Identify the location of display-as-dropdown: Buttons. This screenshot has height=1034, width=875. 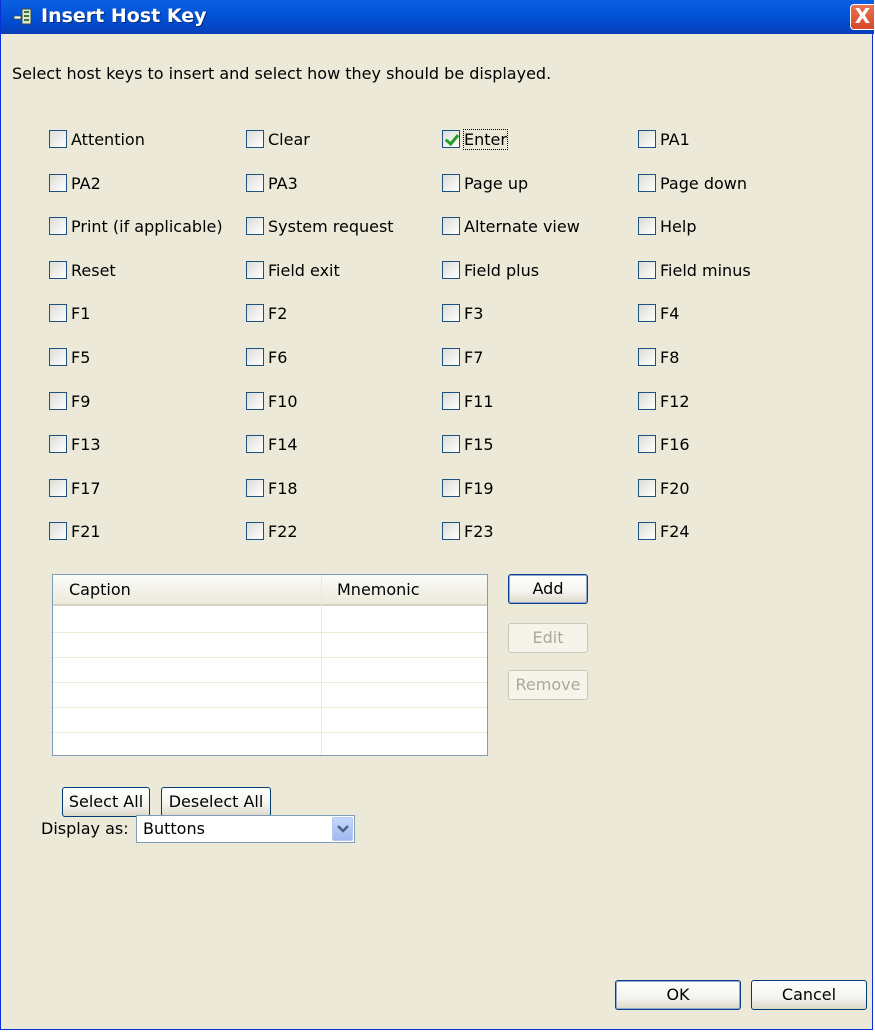
(245, 829).